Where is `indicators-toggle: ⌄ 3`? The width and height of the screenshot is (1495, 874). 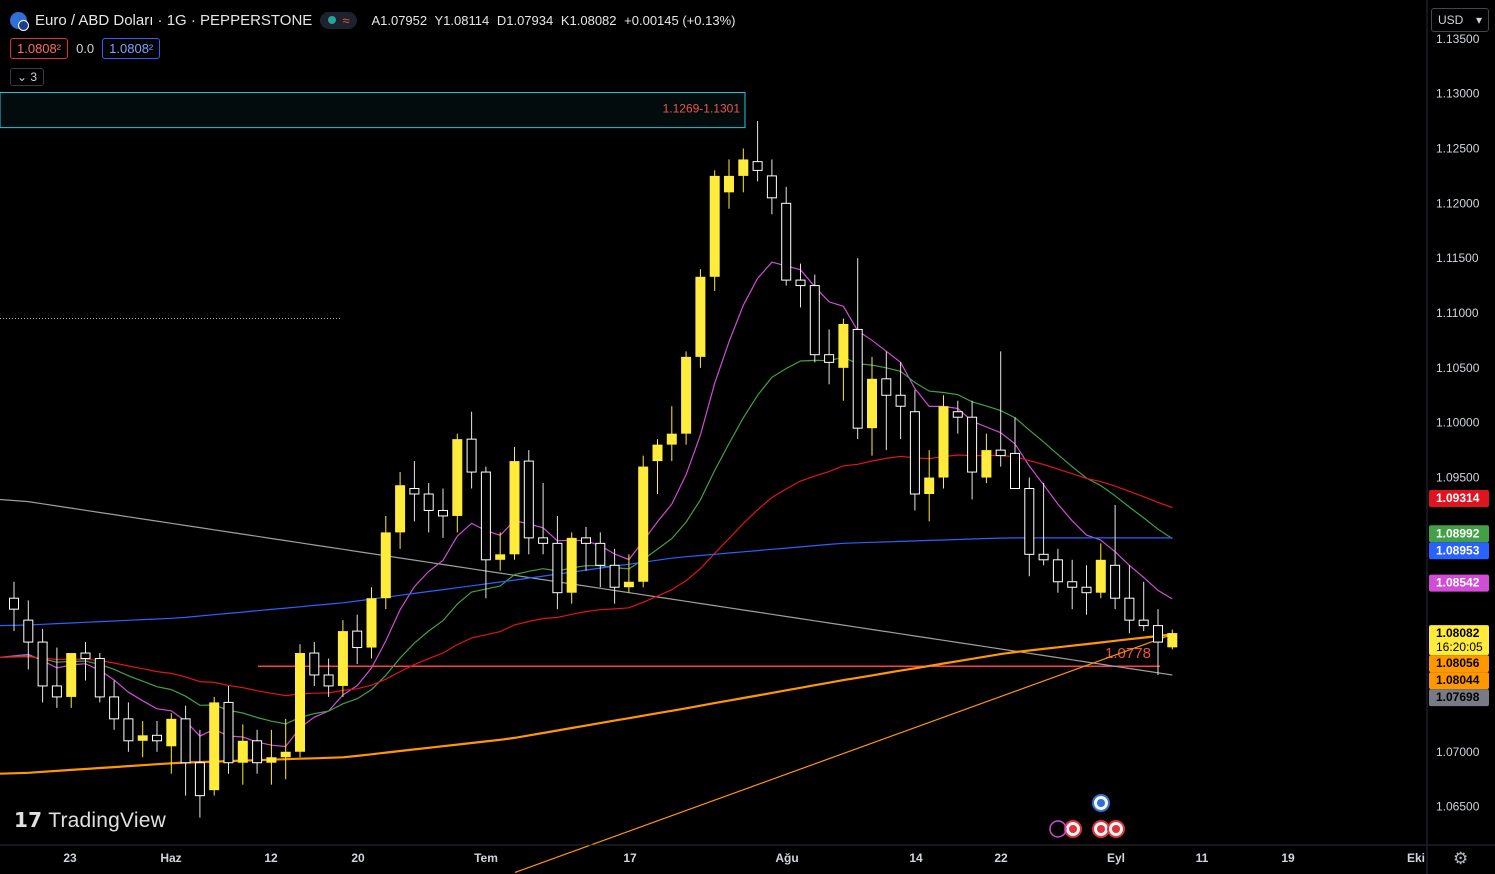
indicators-toggle: ⌄ 3 is located at coordinates (27, 77).